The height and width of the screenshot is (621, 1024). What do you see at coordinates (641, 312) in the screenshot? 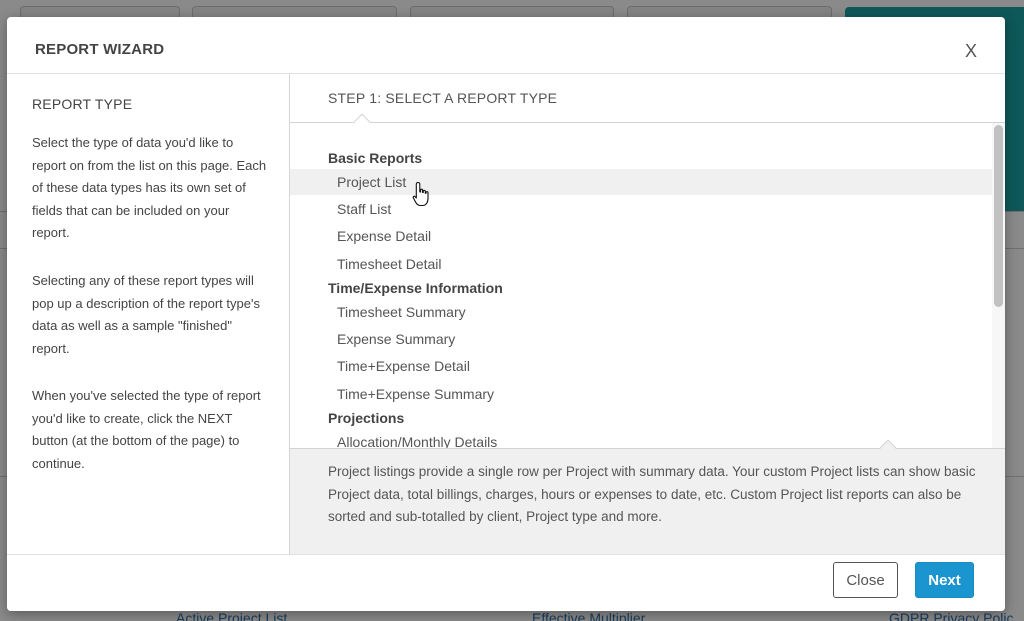
I see `report-type-timesheet-summary: Timesheet Summary` at bounding box center [641, 312].